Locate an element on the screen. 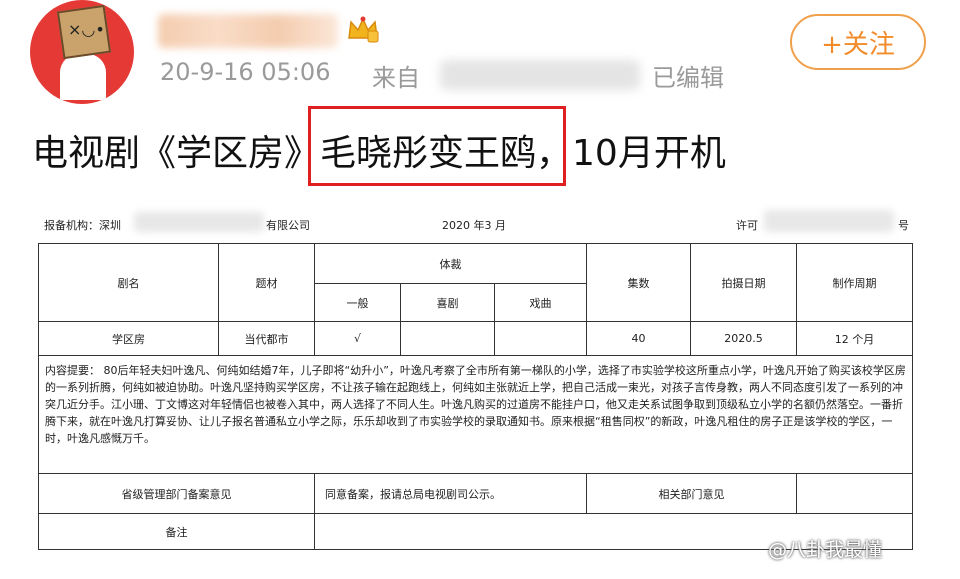  provincial-opinion: 同意备案，报请总局电视剧司公示。 is located at coordinates (450, 493).